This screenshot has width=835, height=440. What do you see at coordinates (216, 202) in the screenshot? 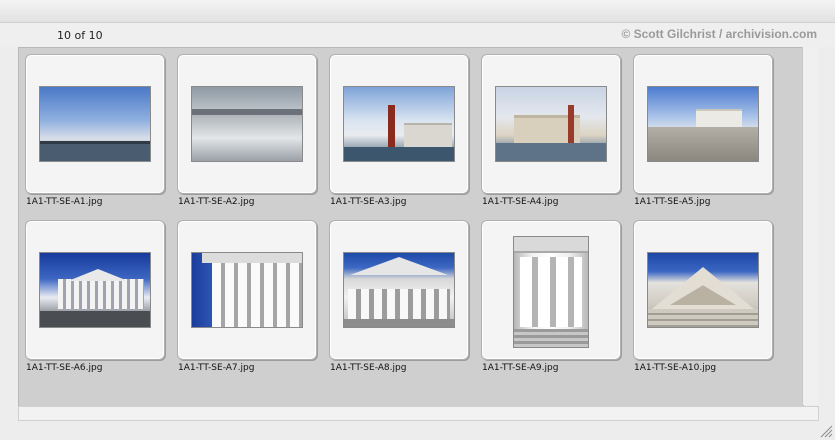
I see `slide-filename: 1A1-TT-SE-A2.jpg` at bounding box center [216, 202].